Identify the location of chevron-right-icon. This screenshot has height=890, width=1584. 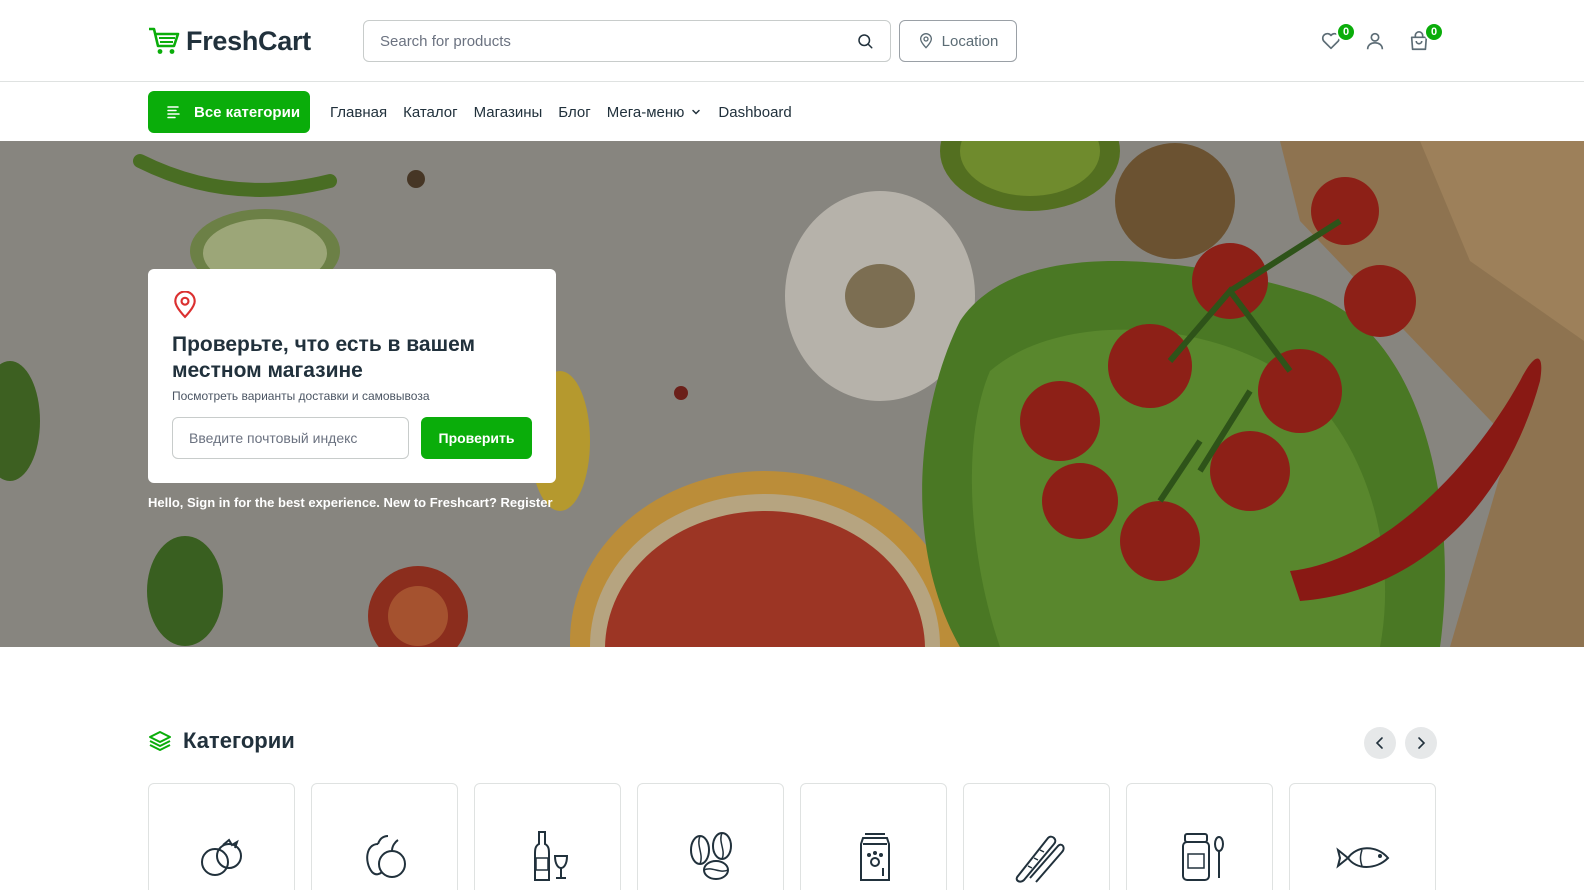
(1422, 743).